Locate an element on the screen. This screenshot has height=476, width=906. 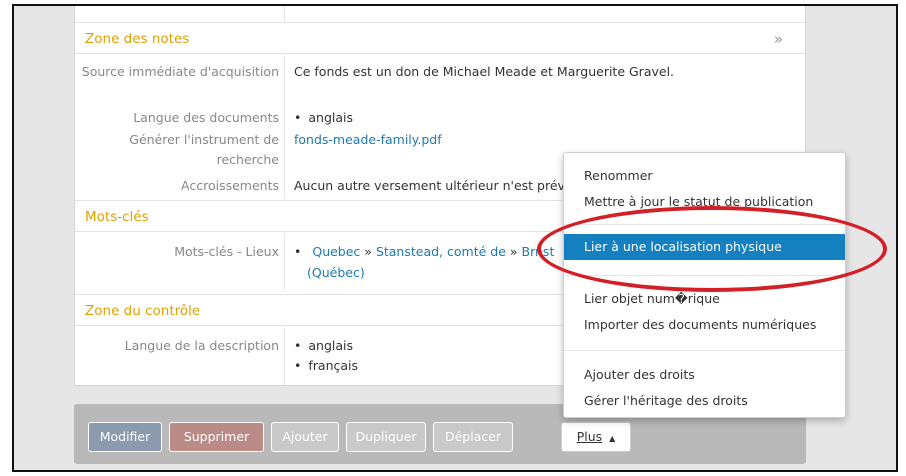
menu-item-manage-rights-inheritance: Gérer l'héritage des droits is located at coordinates (704, 401).